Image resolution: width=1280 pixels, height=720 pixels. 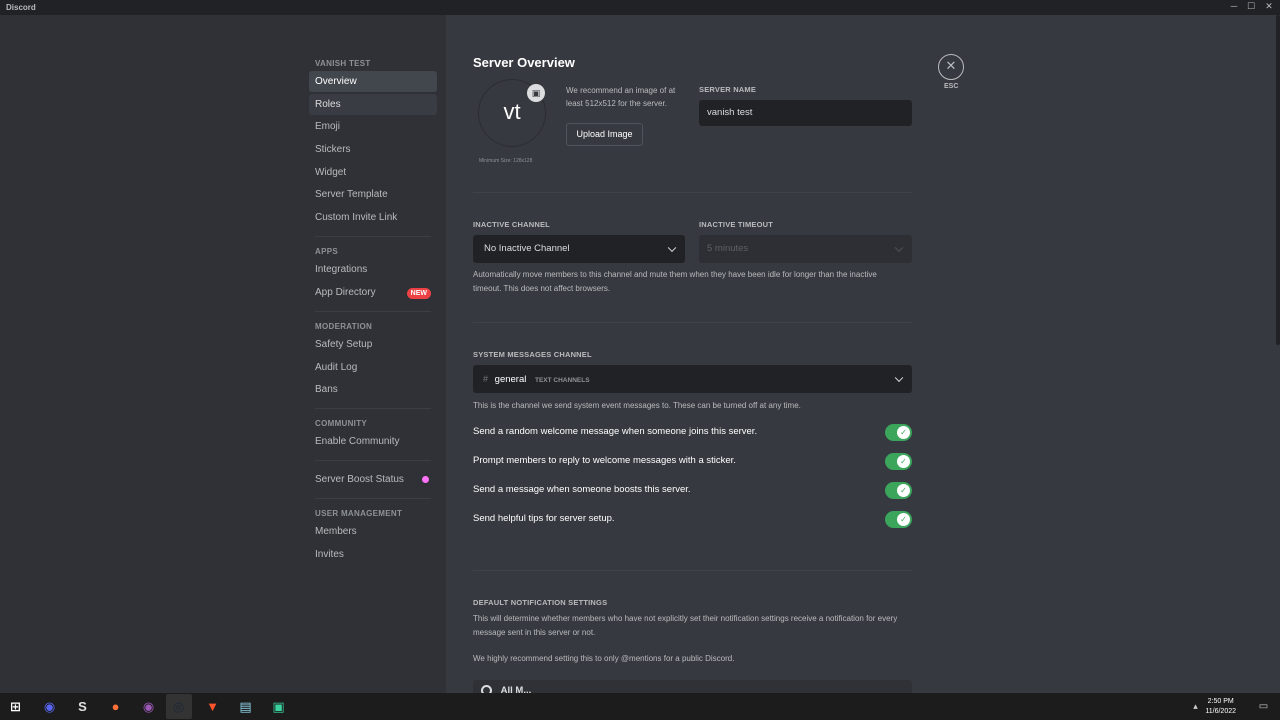 I want to click on system-channel-name: general, so click(x=510, y=379).